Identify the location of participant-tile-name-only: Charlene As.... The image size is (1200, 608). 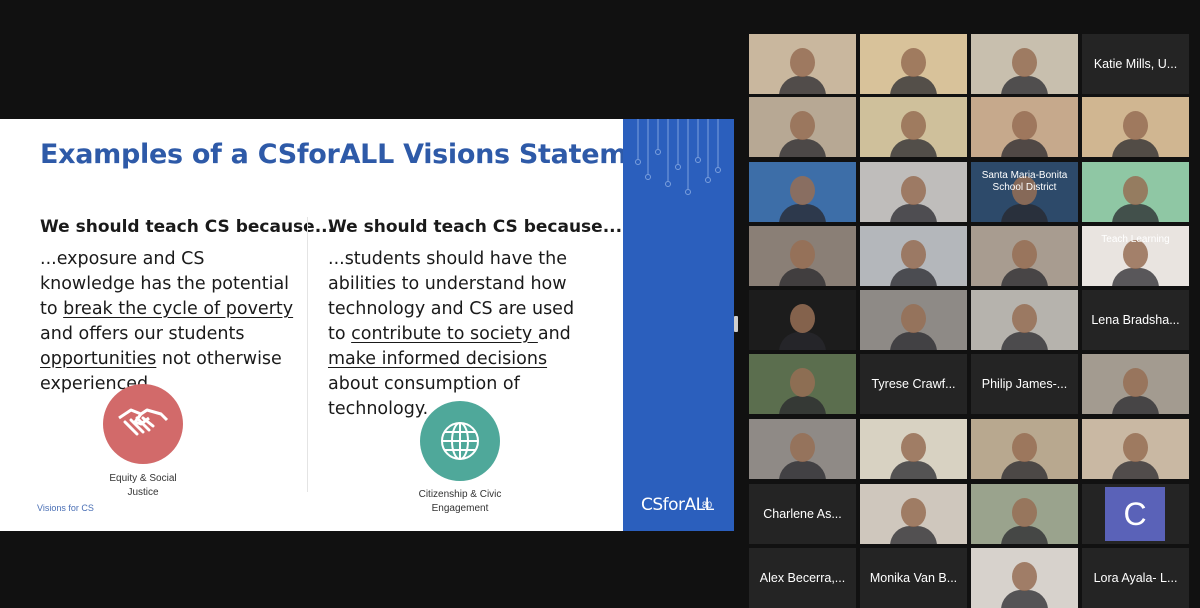
(802, 514).